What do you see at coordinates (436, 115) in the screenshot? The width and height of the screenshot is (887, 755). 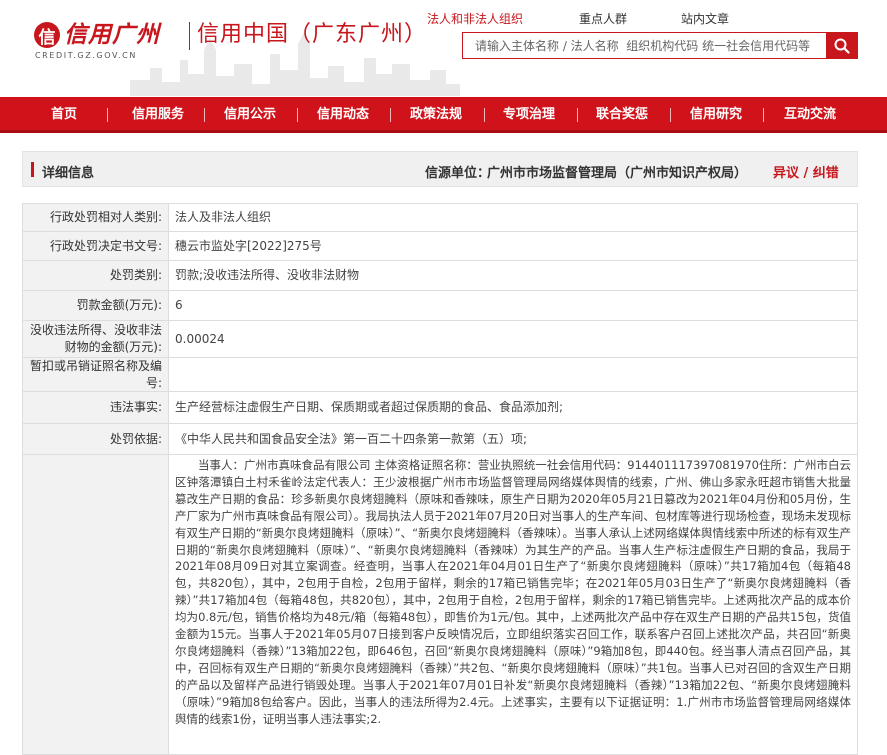 I see `nav-policies: 政策法规` at bounding box center [436, 115].